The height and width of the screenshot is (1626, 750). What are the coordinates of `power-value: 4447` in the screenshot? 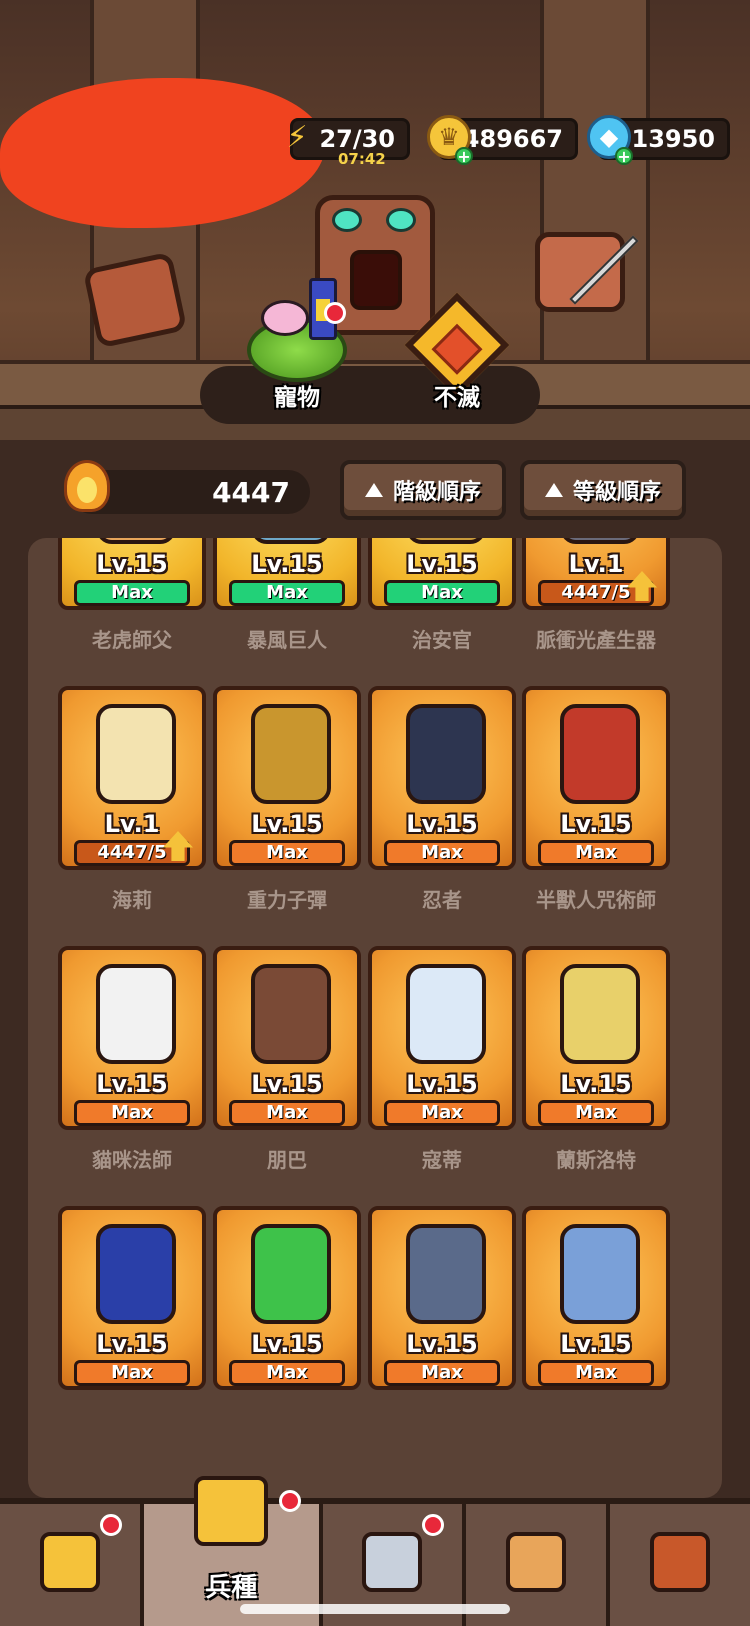 It's located at (251, 492).